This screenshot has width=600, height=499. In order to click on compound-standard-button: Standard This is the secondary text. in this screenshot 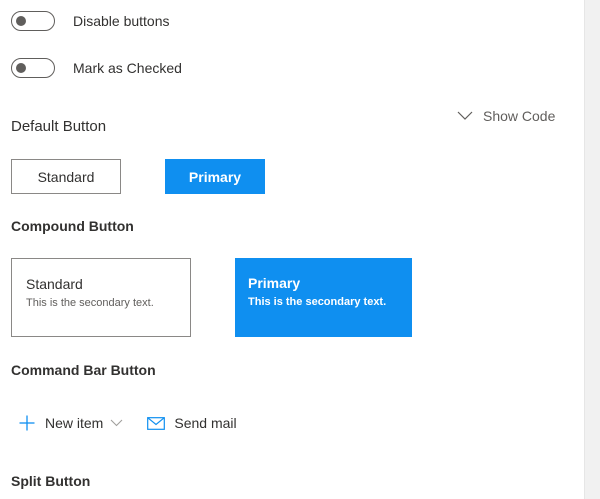, I will do `click(101, 297)`.